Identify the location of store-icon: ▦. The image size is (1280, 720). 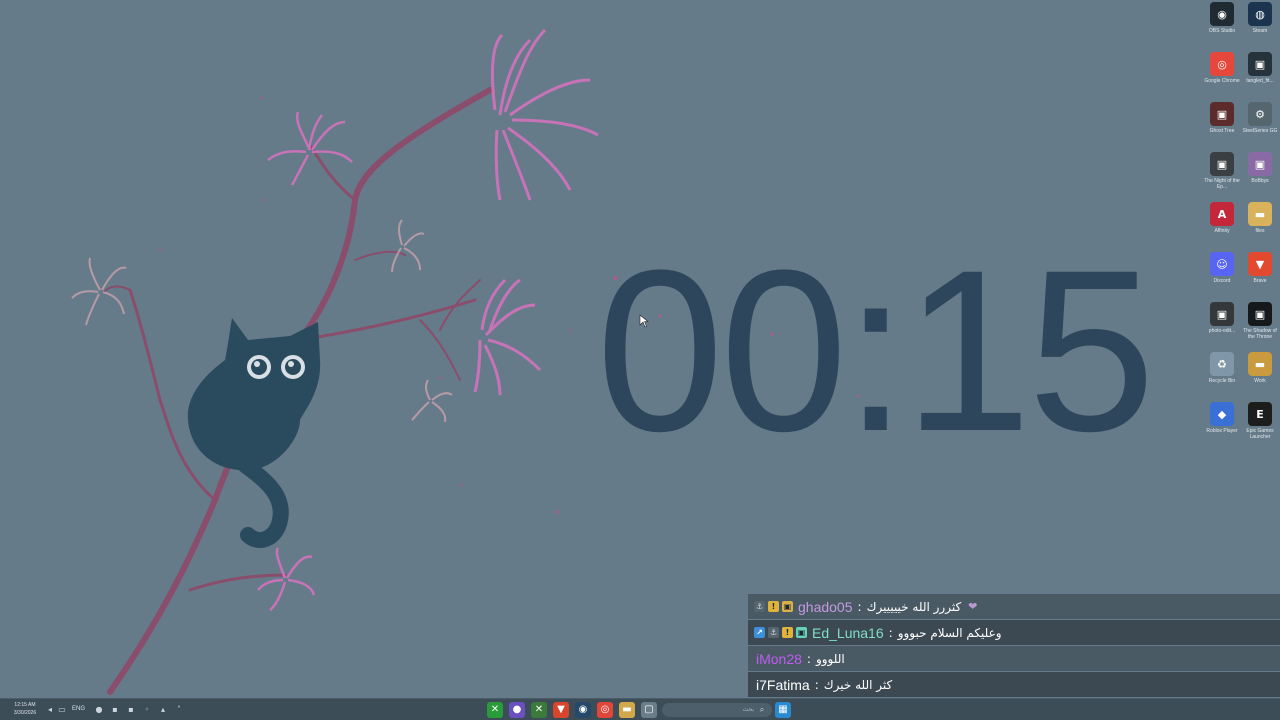
(783, 710).